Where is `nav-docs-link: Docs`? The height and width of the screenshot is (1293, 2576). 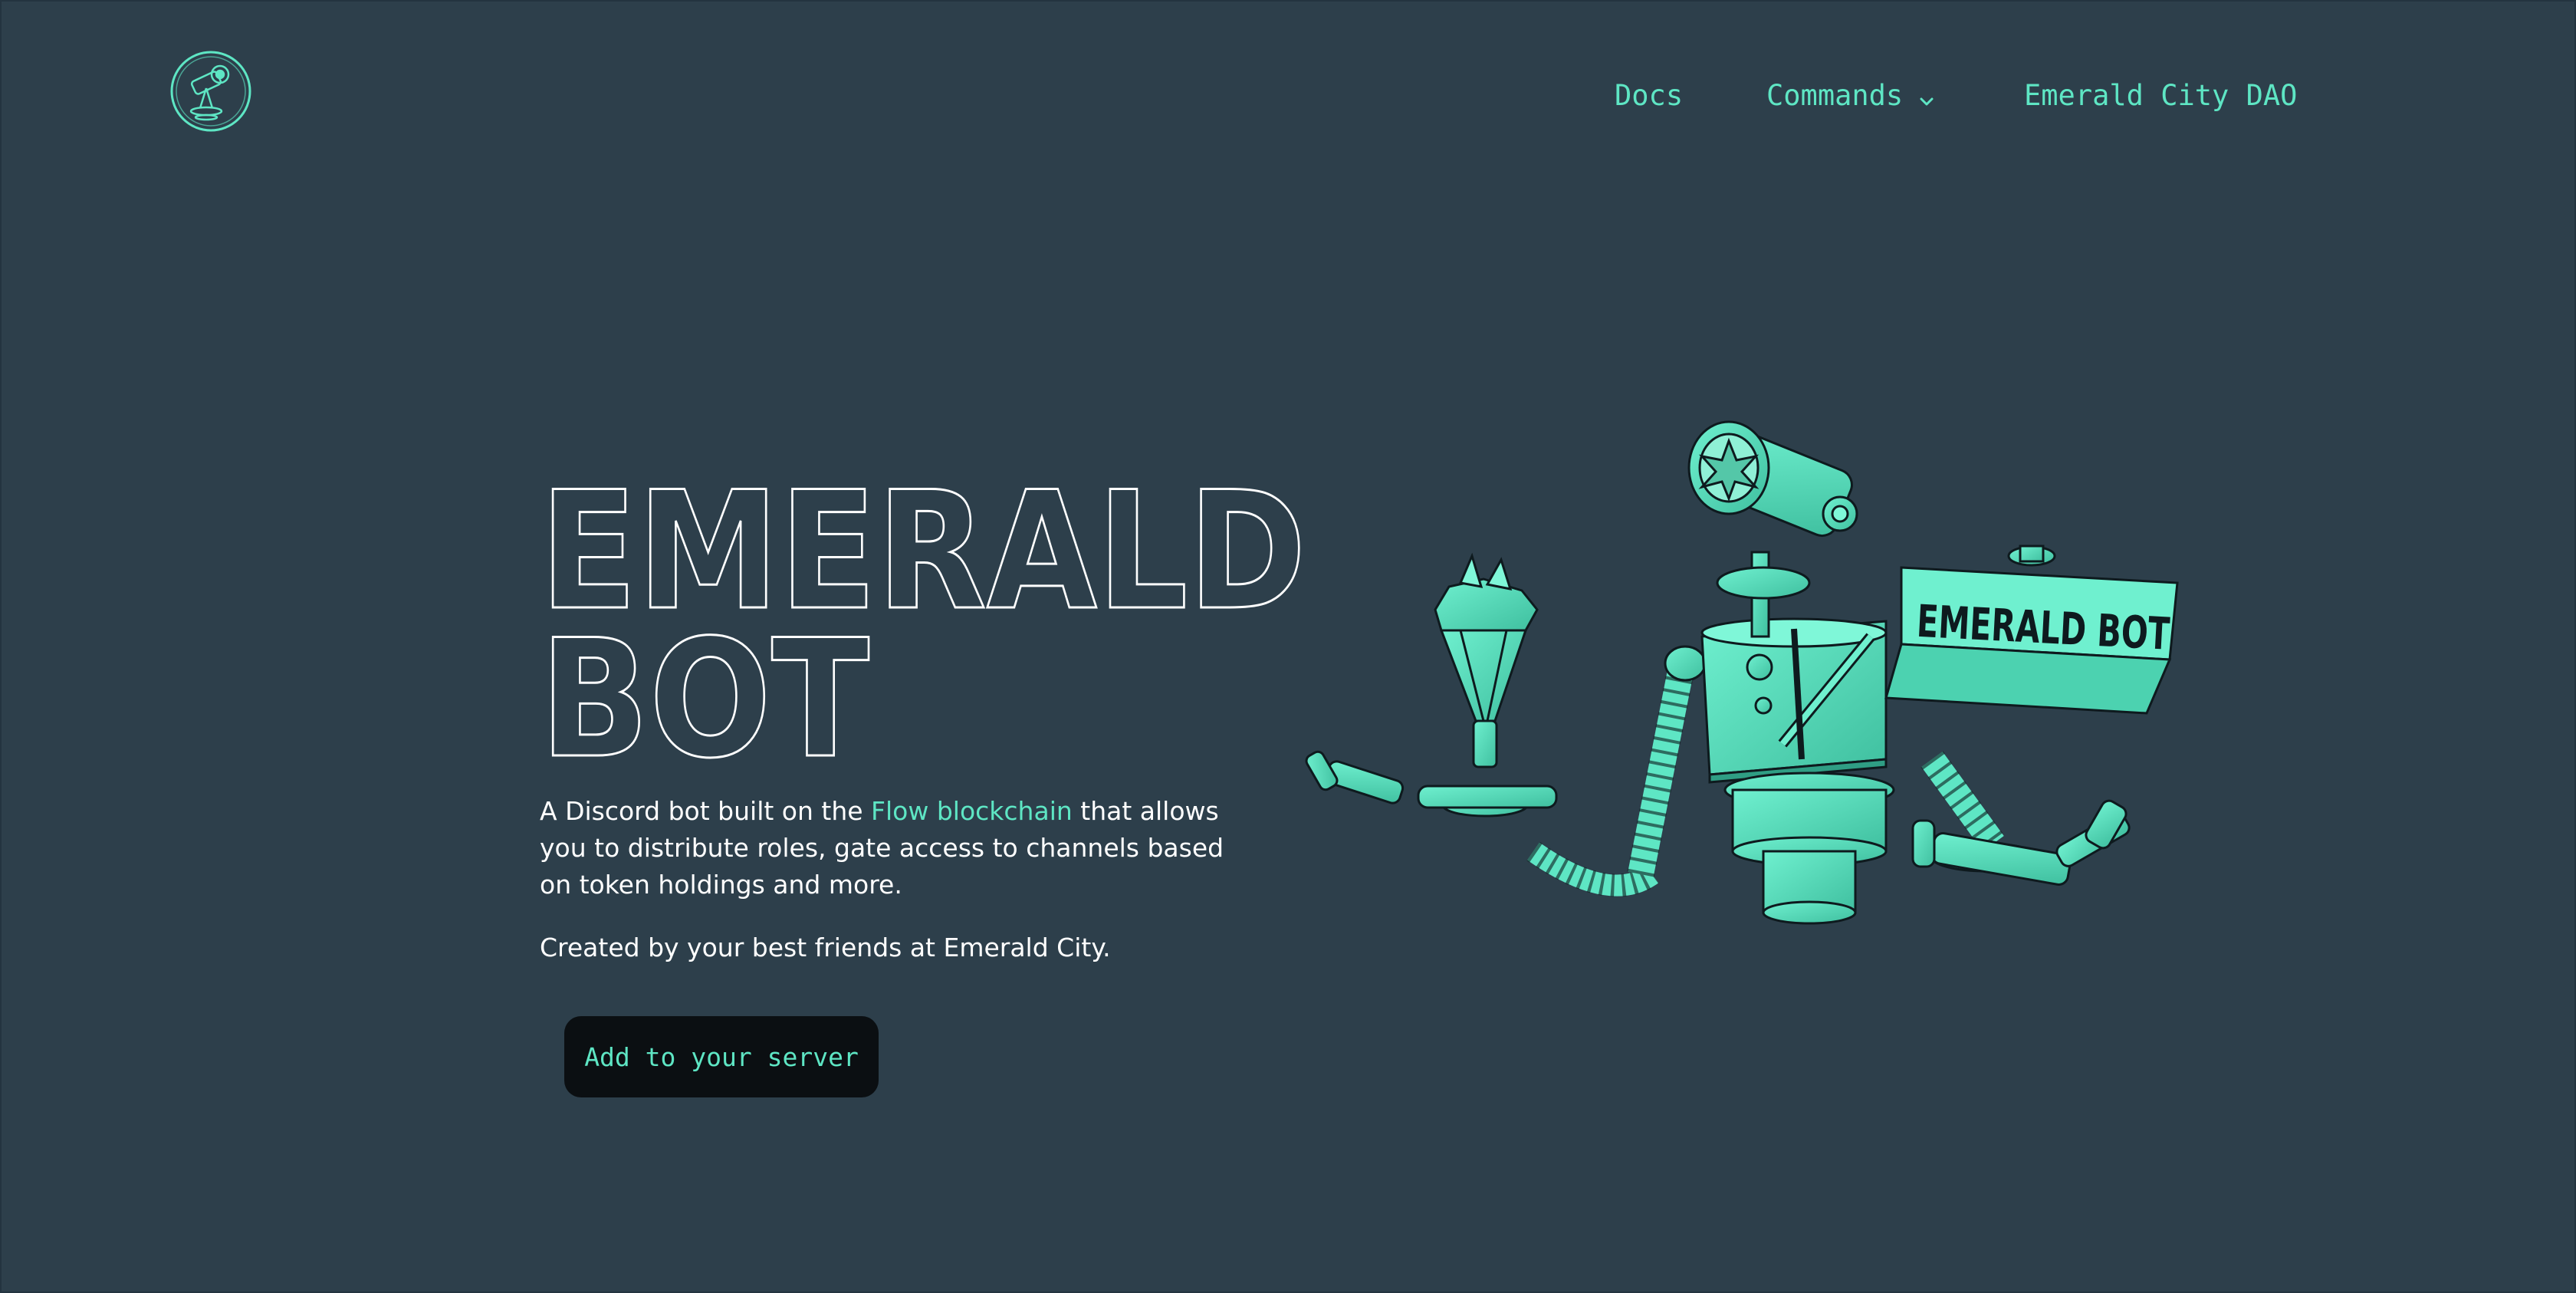
nav-docs-link: Docs is located at coordinates (1649, 95).